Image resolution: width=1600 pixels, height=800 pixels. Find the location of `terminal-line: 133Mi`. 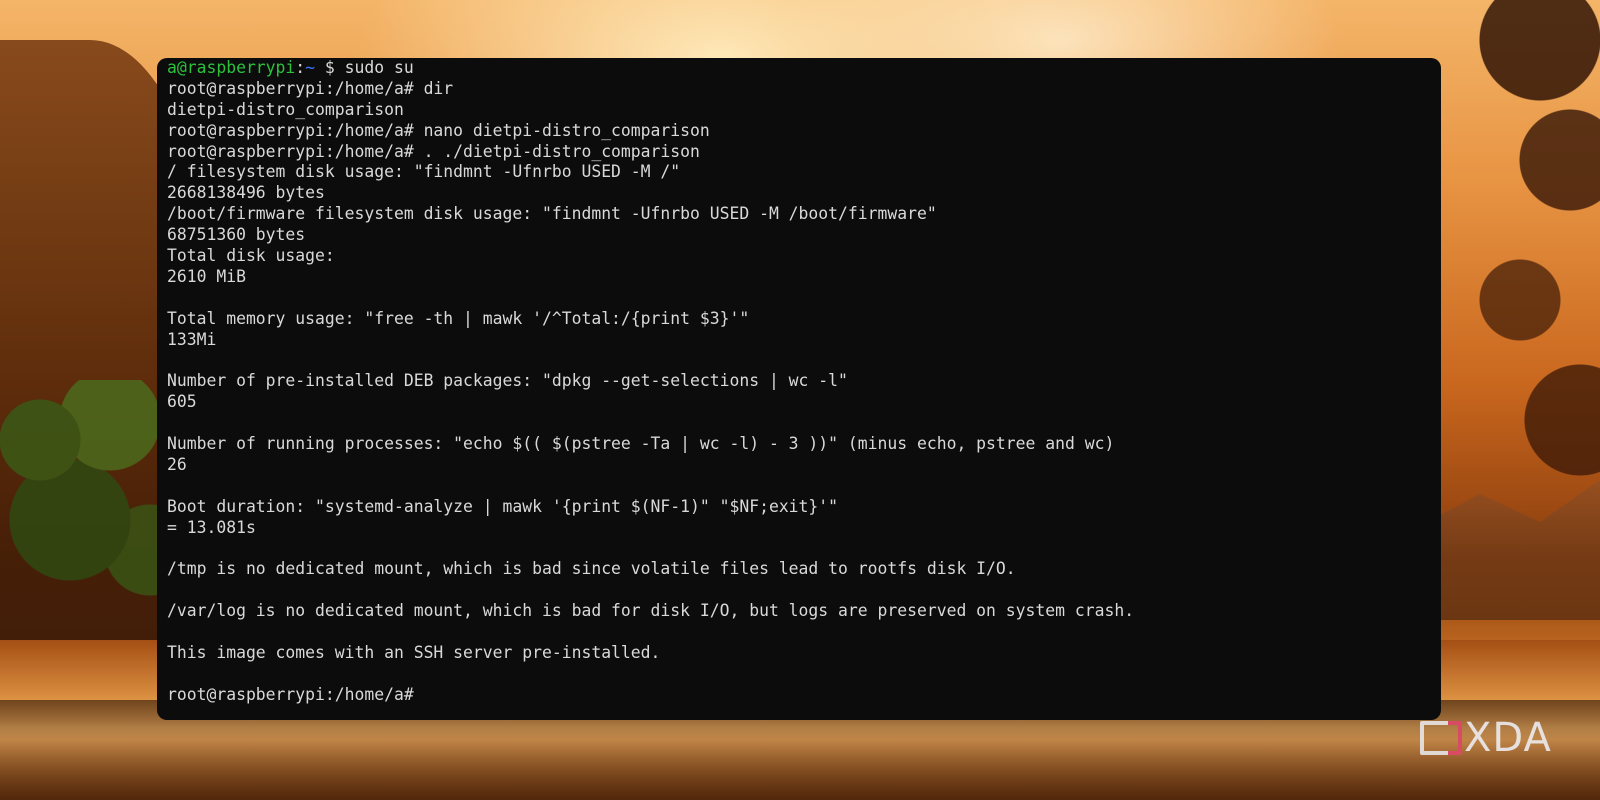

terminal-line: 133Mi is located at coordinates (192, 339).